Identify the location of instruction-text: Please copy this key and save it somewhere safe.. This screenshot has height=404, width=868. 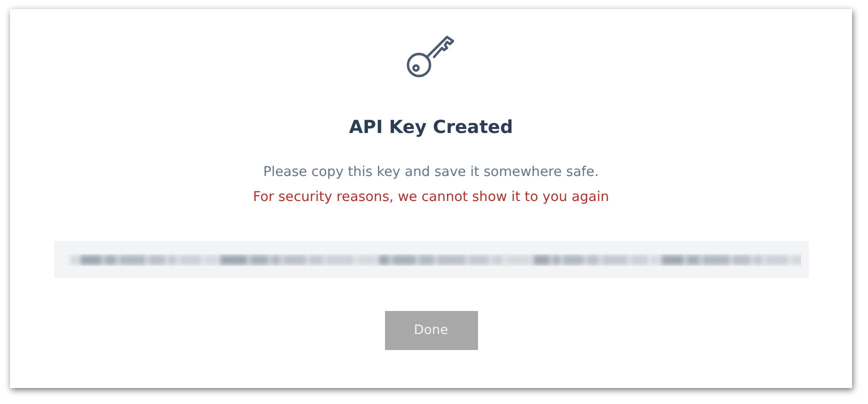
(431, 172).